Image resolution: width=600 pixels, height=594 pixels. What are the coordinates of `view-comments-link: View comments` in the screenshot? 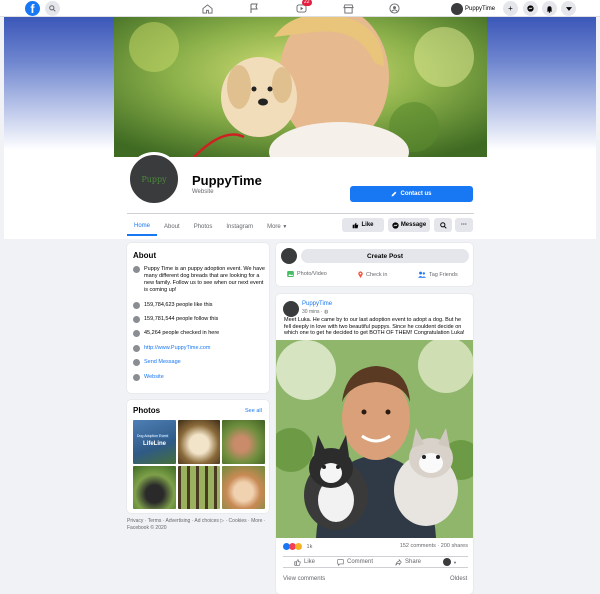 It's located at (304, 579).